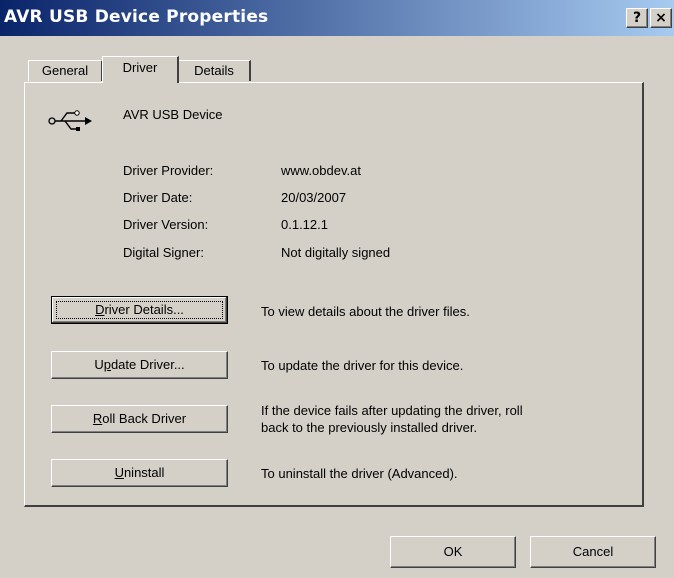 The height and width of the screenshot is (578, 674). What do you see at coordinates (139, 473) in the screenshot?
I see `uninstall-button: Uninstall` at bounding box center [139, 473].